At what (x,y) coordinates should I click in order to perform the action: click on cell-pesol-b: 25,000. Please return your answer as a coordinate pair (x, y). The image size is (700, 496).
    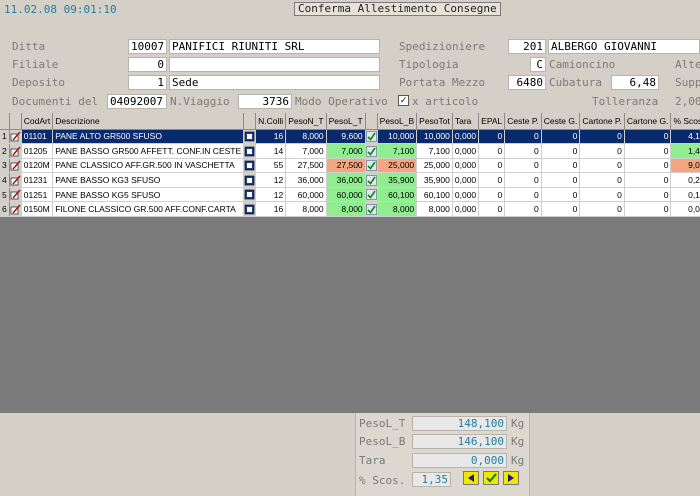
    Looking at the image, I should click on (397, 166).